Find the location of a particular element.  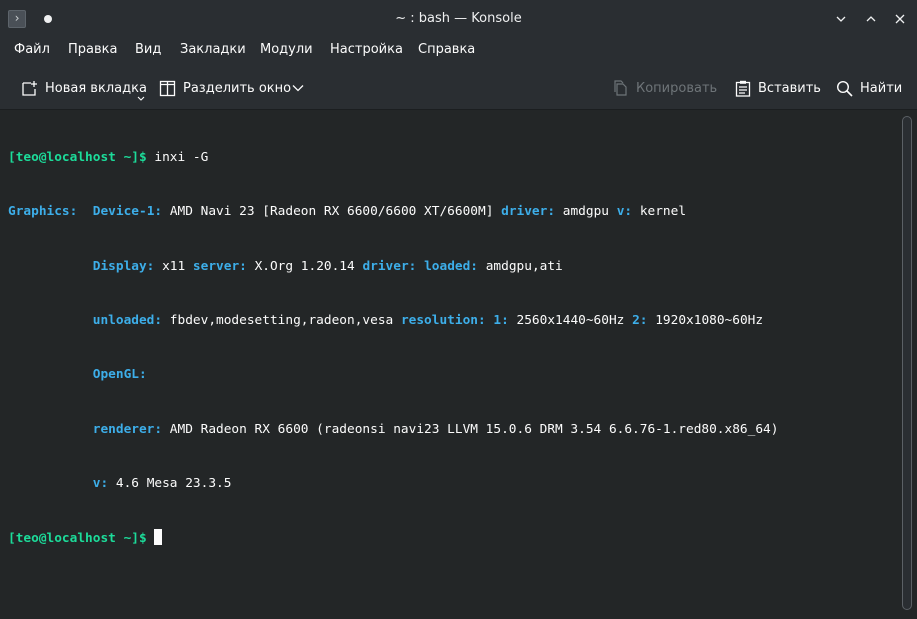

split-view-label: Разделить окно is located at coordinates (237, 88).